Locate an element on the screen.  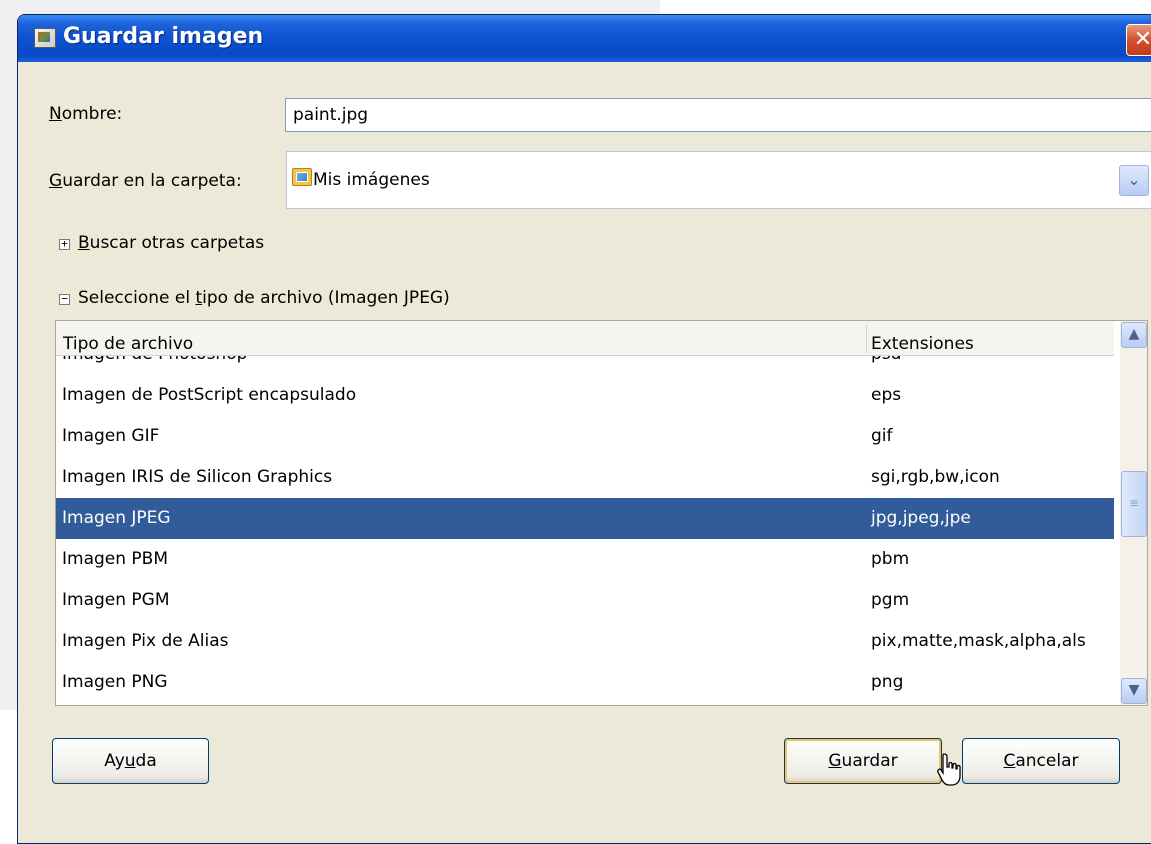
column-header-type: Tipo de archivo is located at coordinates (128, 338).